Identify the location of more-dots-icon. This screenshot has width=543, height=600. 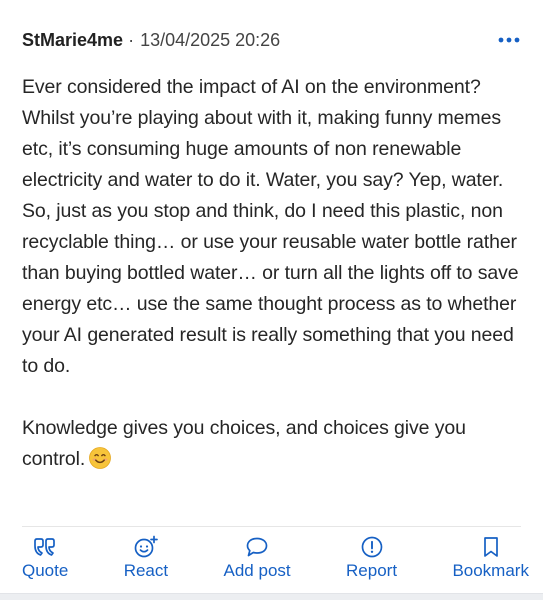
(509, 40).